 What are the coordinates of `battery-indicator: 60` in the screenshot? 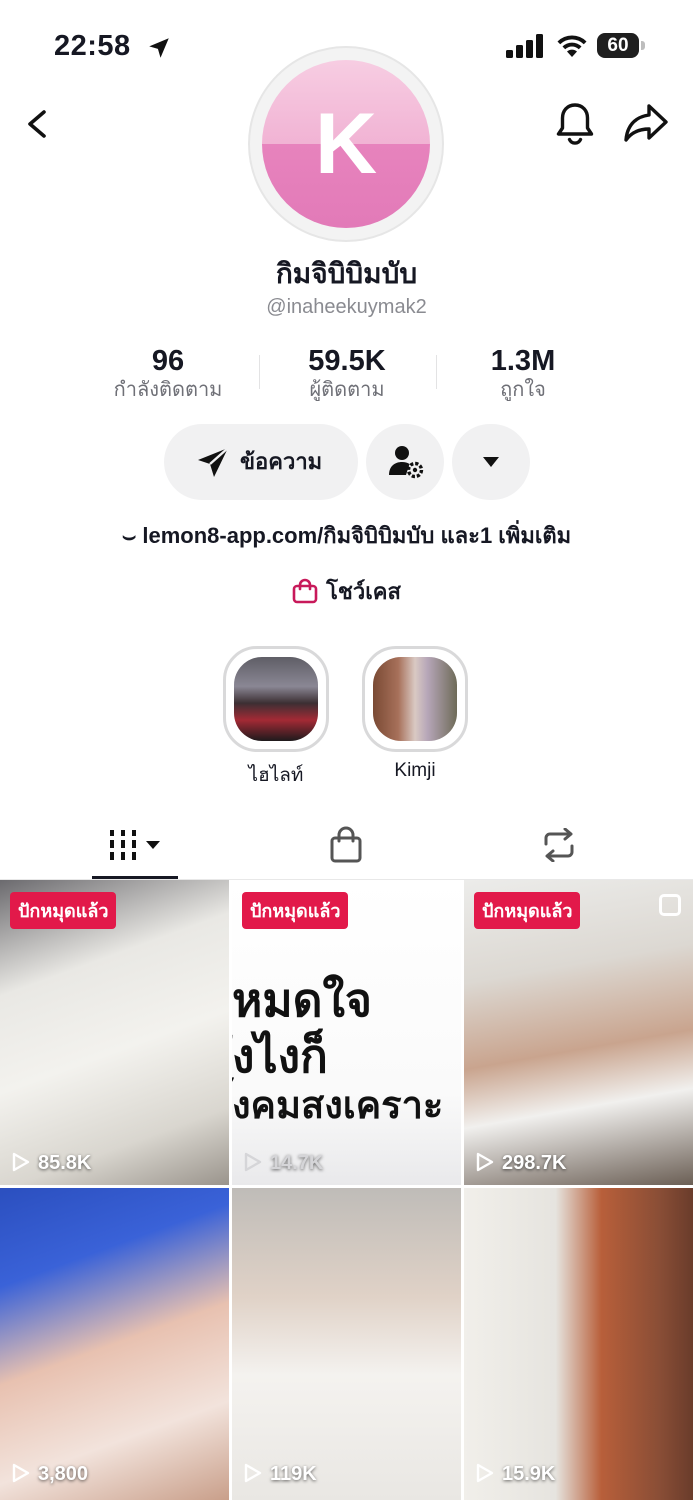 It's located at (621, 45).